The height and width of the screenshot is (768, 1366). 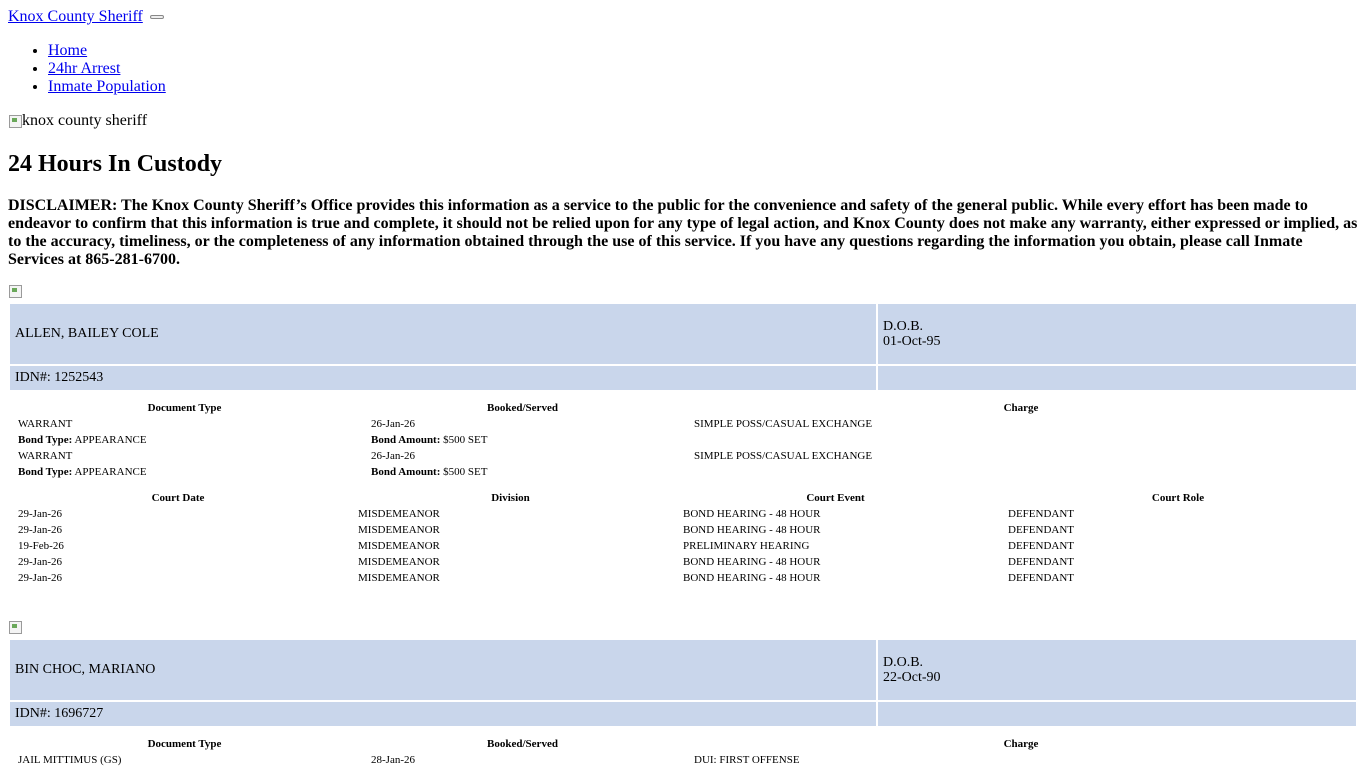 I want to click on idn-value: 1696727, so click(x=79, y=713).